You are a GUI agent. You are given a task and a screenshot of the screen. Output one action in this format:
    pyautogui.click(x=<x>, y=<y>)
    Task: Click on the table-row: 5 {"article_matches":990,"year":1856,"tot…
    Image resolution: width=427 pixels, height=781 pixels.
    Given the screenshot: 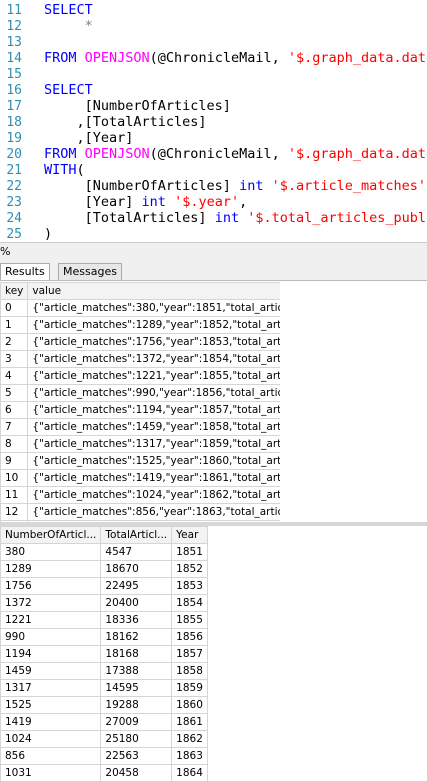 What is the action you would take?
    pyautogui.click(x=140, y=393)
    